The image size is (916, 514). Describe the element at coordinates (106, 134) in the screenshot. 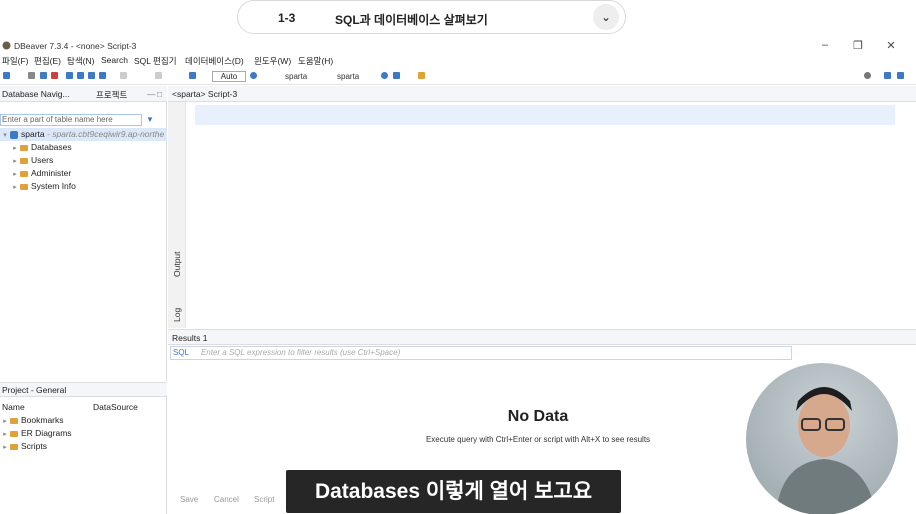

I see `connection-host: - sparta.cbt9ceqiwir9.ap-northe` at that location.